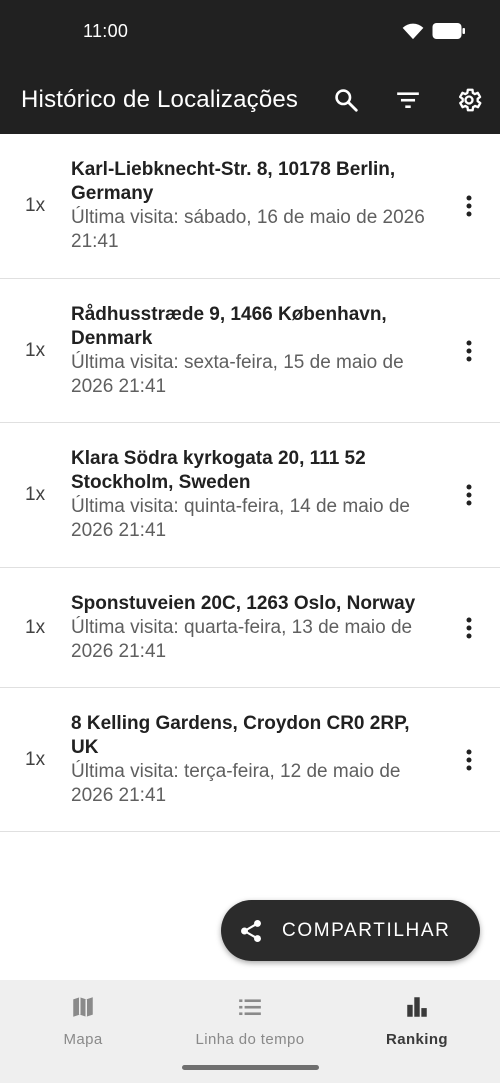  I want to click on wifi-icon, so click(413, 33).